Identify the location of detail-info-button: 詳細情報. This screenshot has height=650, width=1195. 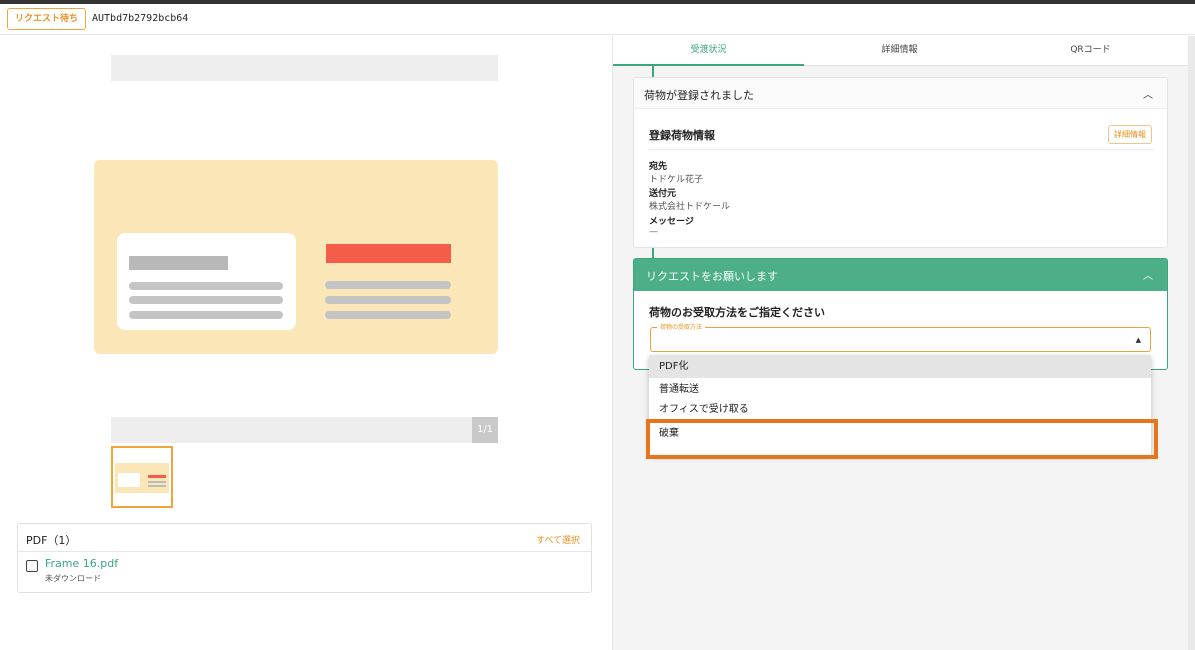
(1130, 134).